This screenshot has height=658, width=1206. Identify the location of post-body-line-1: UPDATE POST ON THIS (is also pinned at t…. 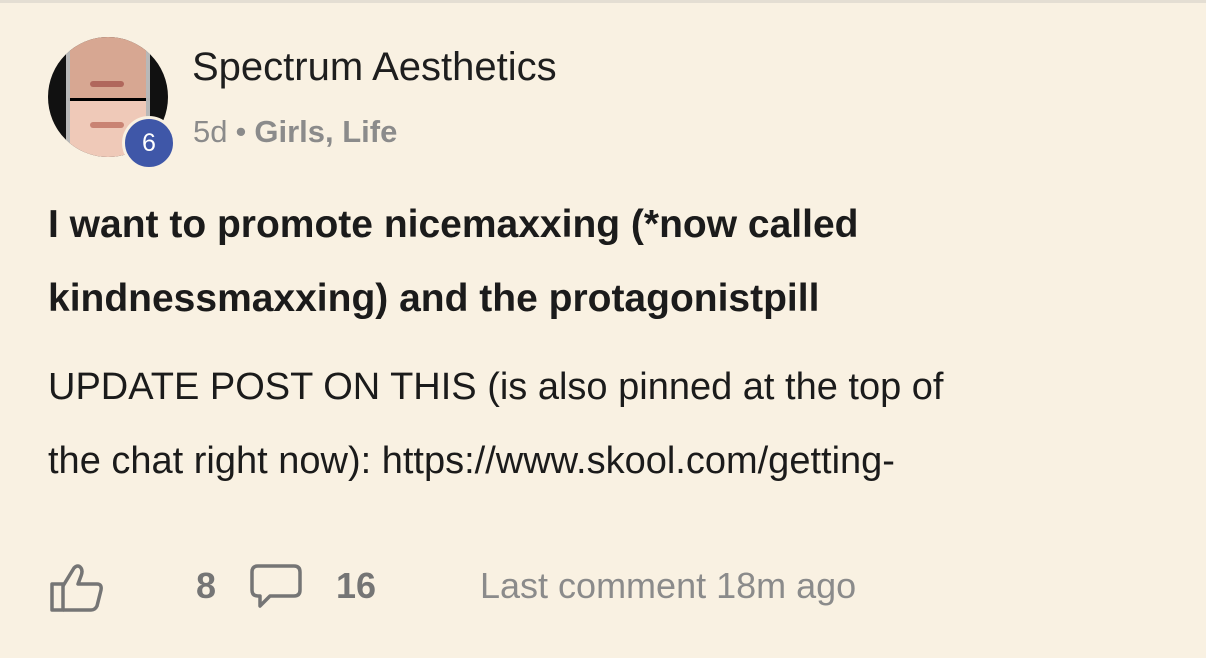
(496, 387).